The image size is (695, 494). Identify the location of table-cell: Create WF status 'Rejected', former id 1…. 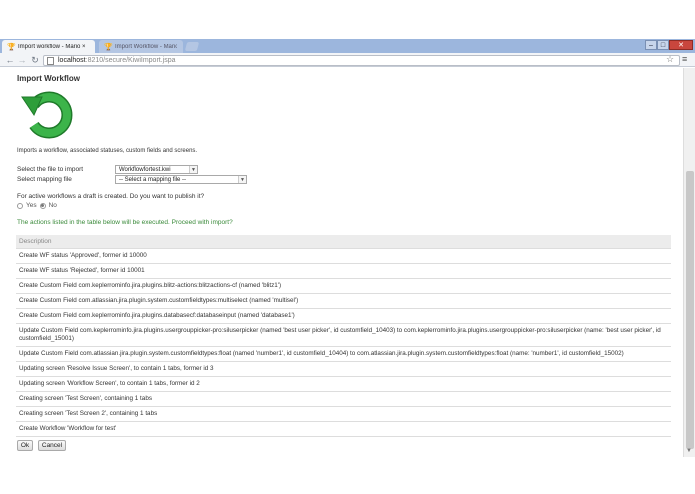
(343, 271).